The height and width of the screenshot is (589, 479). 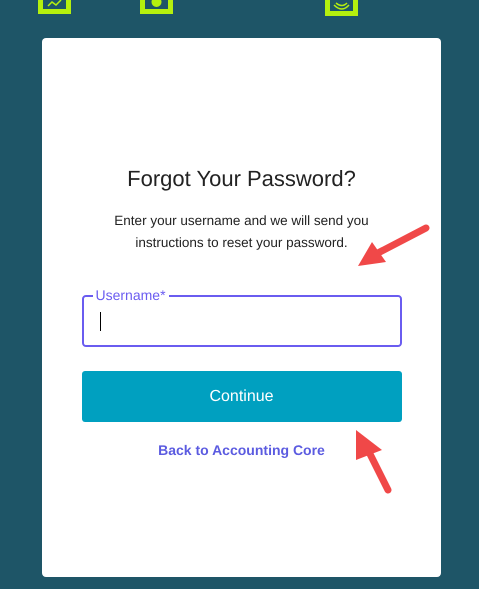 What do you see at coordinates (241, 179) in the screenshot?
I see `page-title: Forgot Your Password?` at bounding box center [241, 179].